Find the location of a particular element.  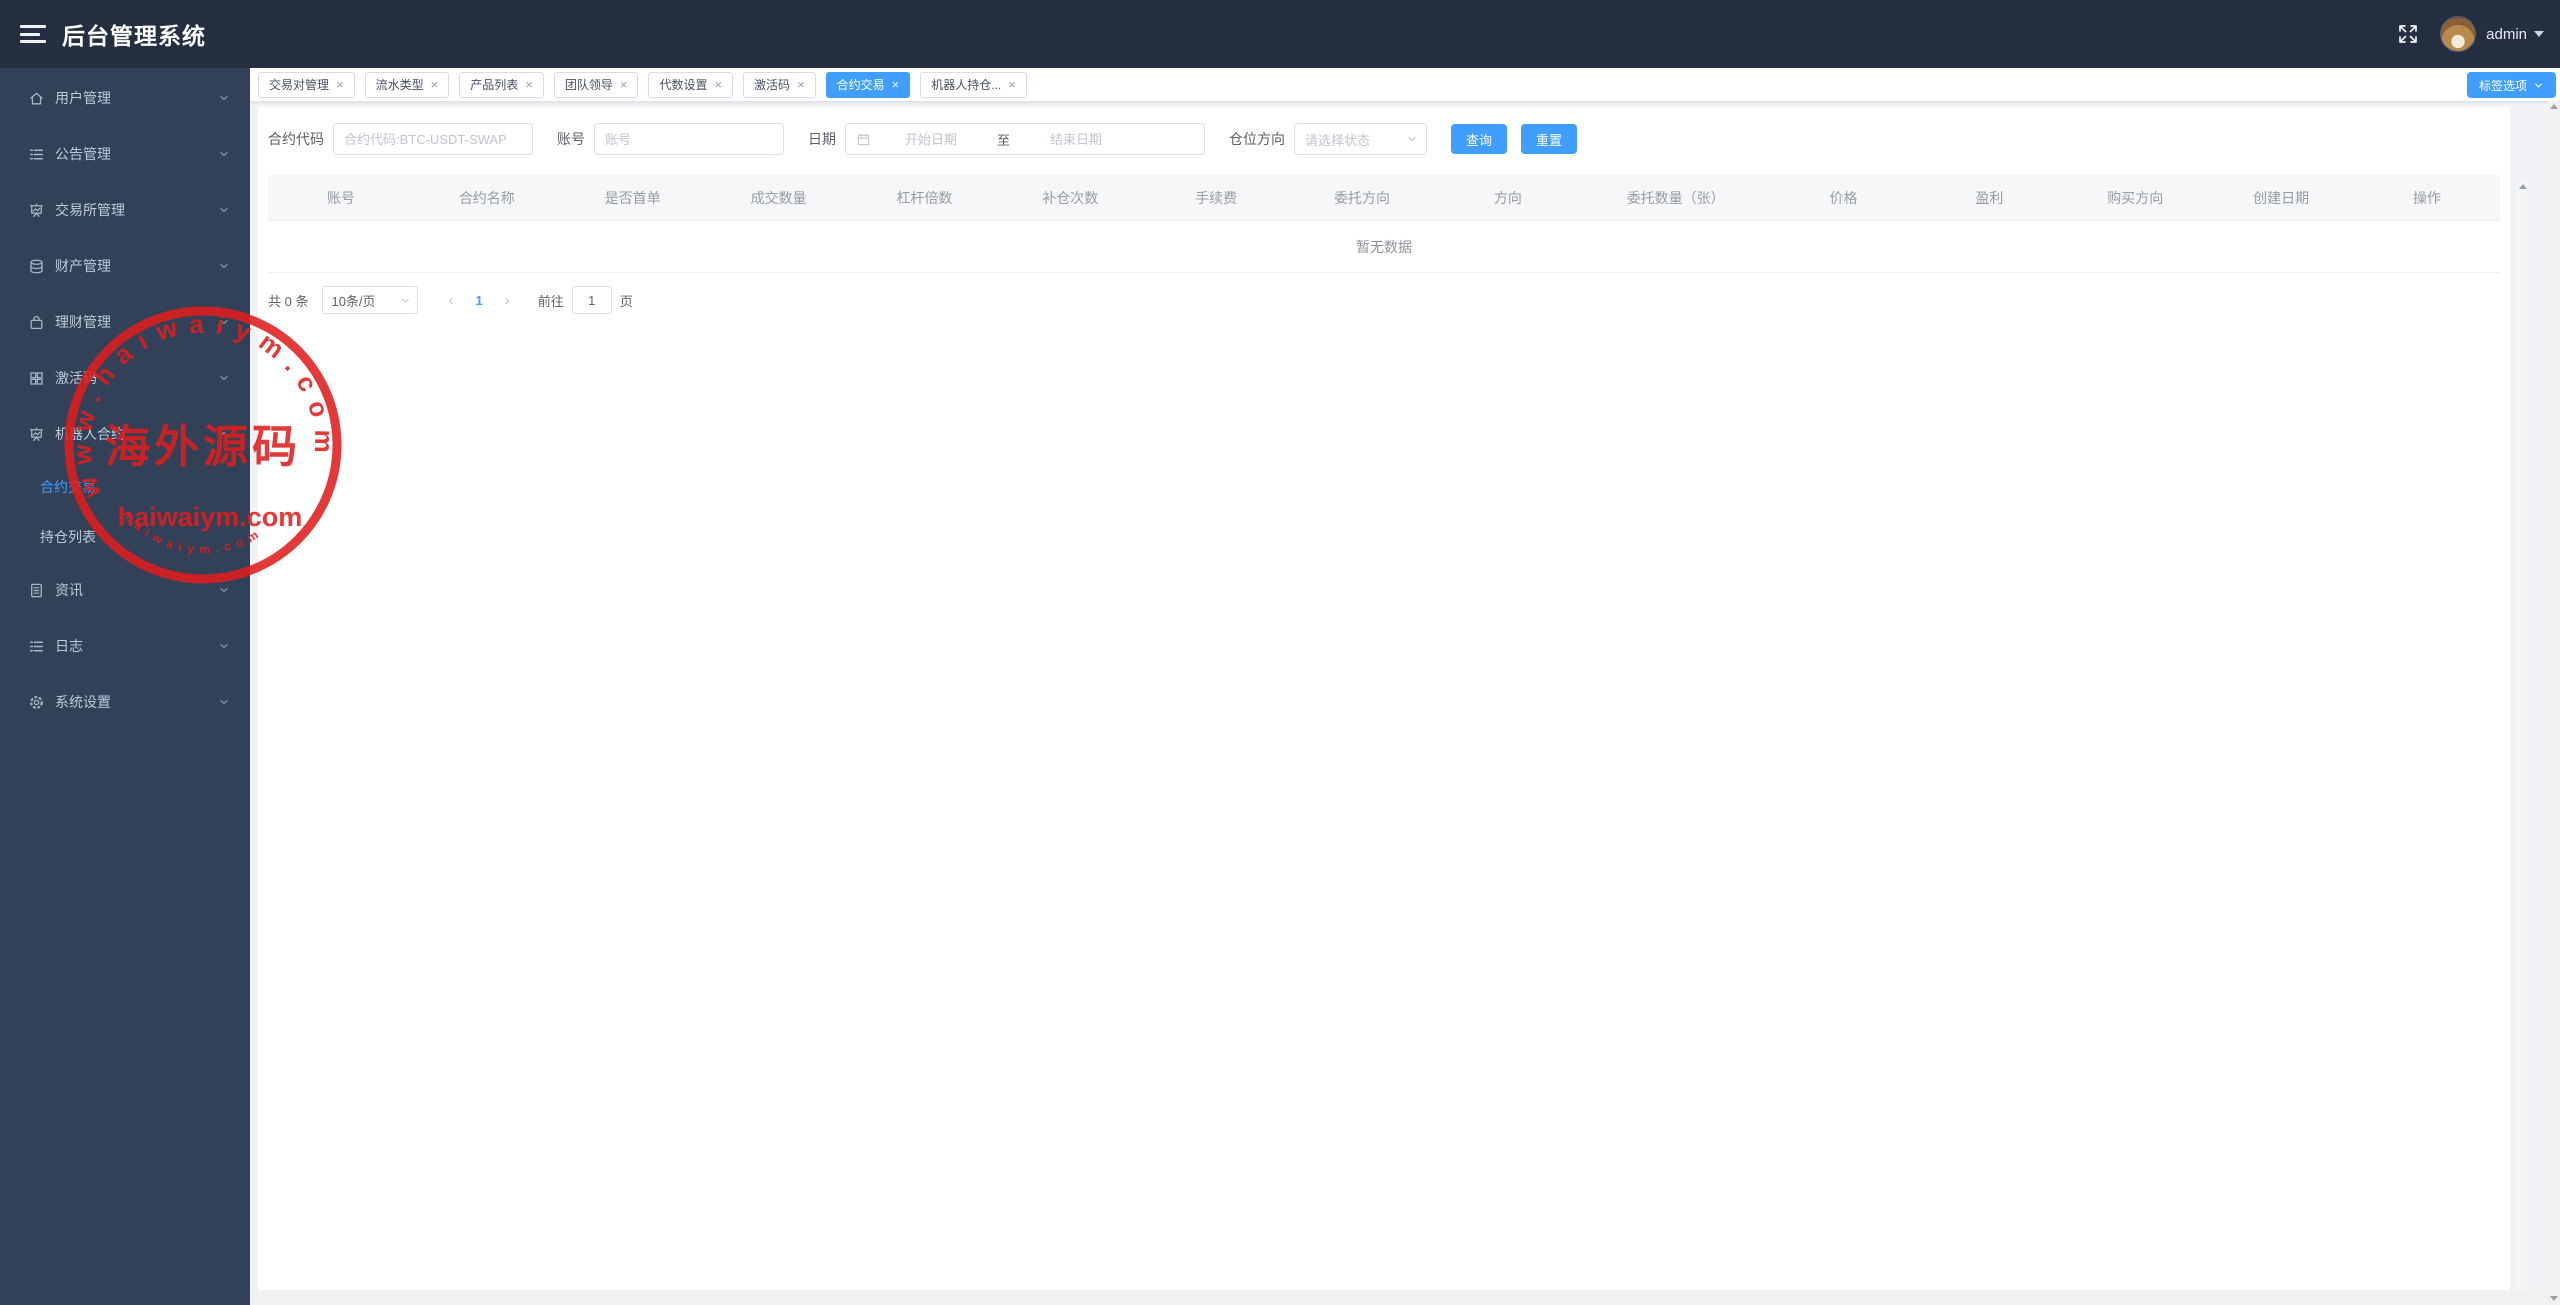

column-header: 创建日期 is located at coordinates (2281, 197).